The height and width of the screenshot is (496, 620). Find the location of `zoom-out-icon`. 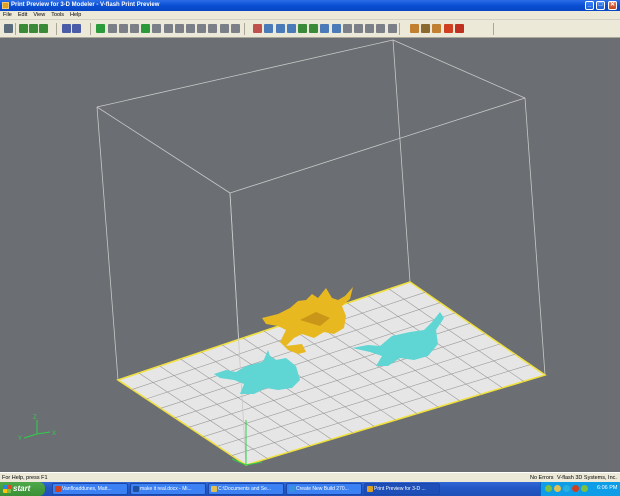

zoom-out-icon is located at coordinates (44, 28).